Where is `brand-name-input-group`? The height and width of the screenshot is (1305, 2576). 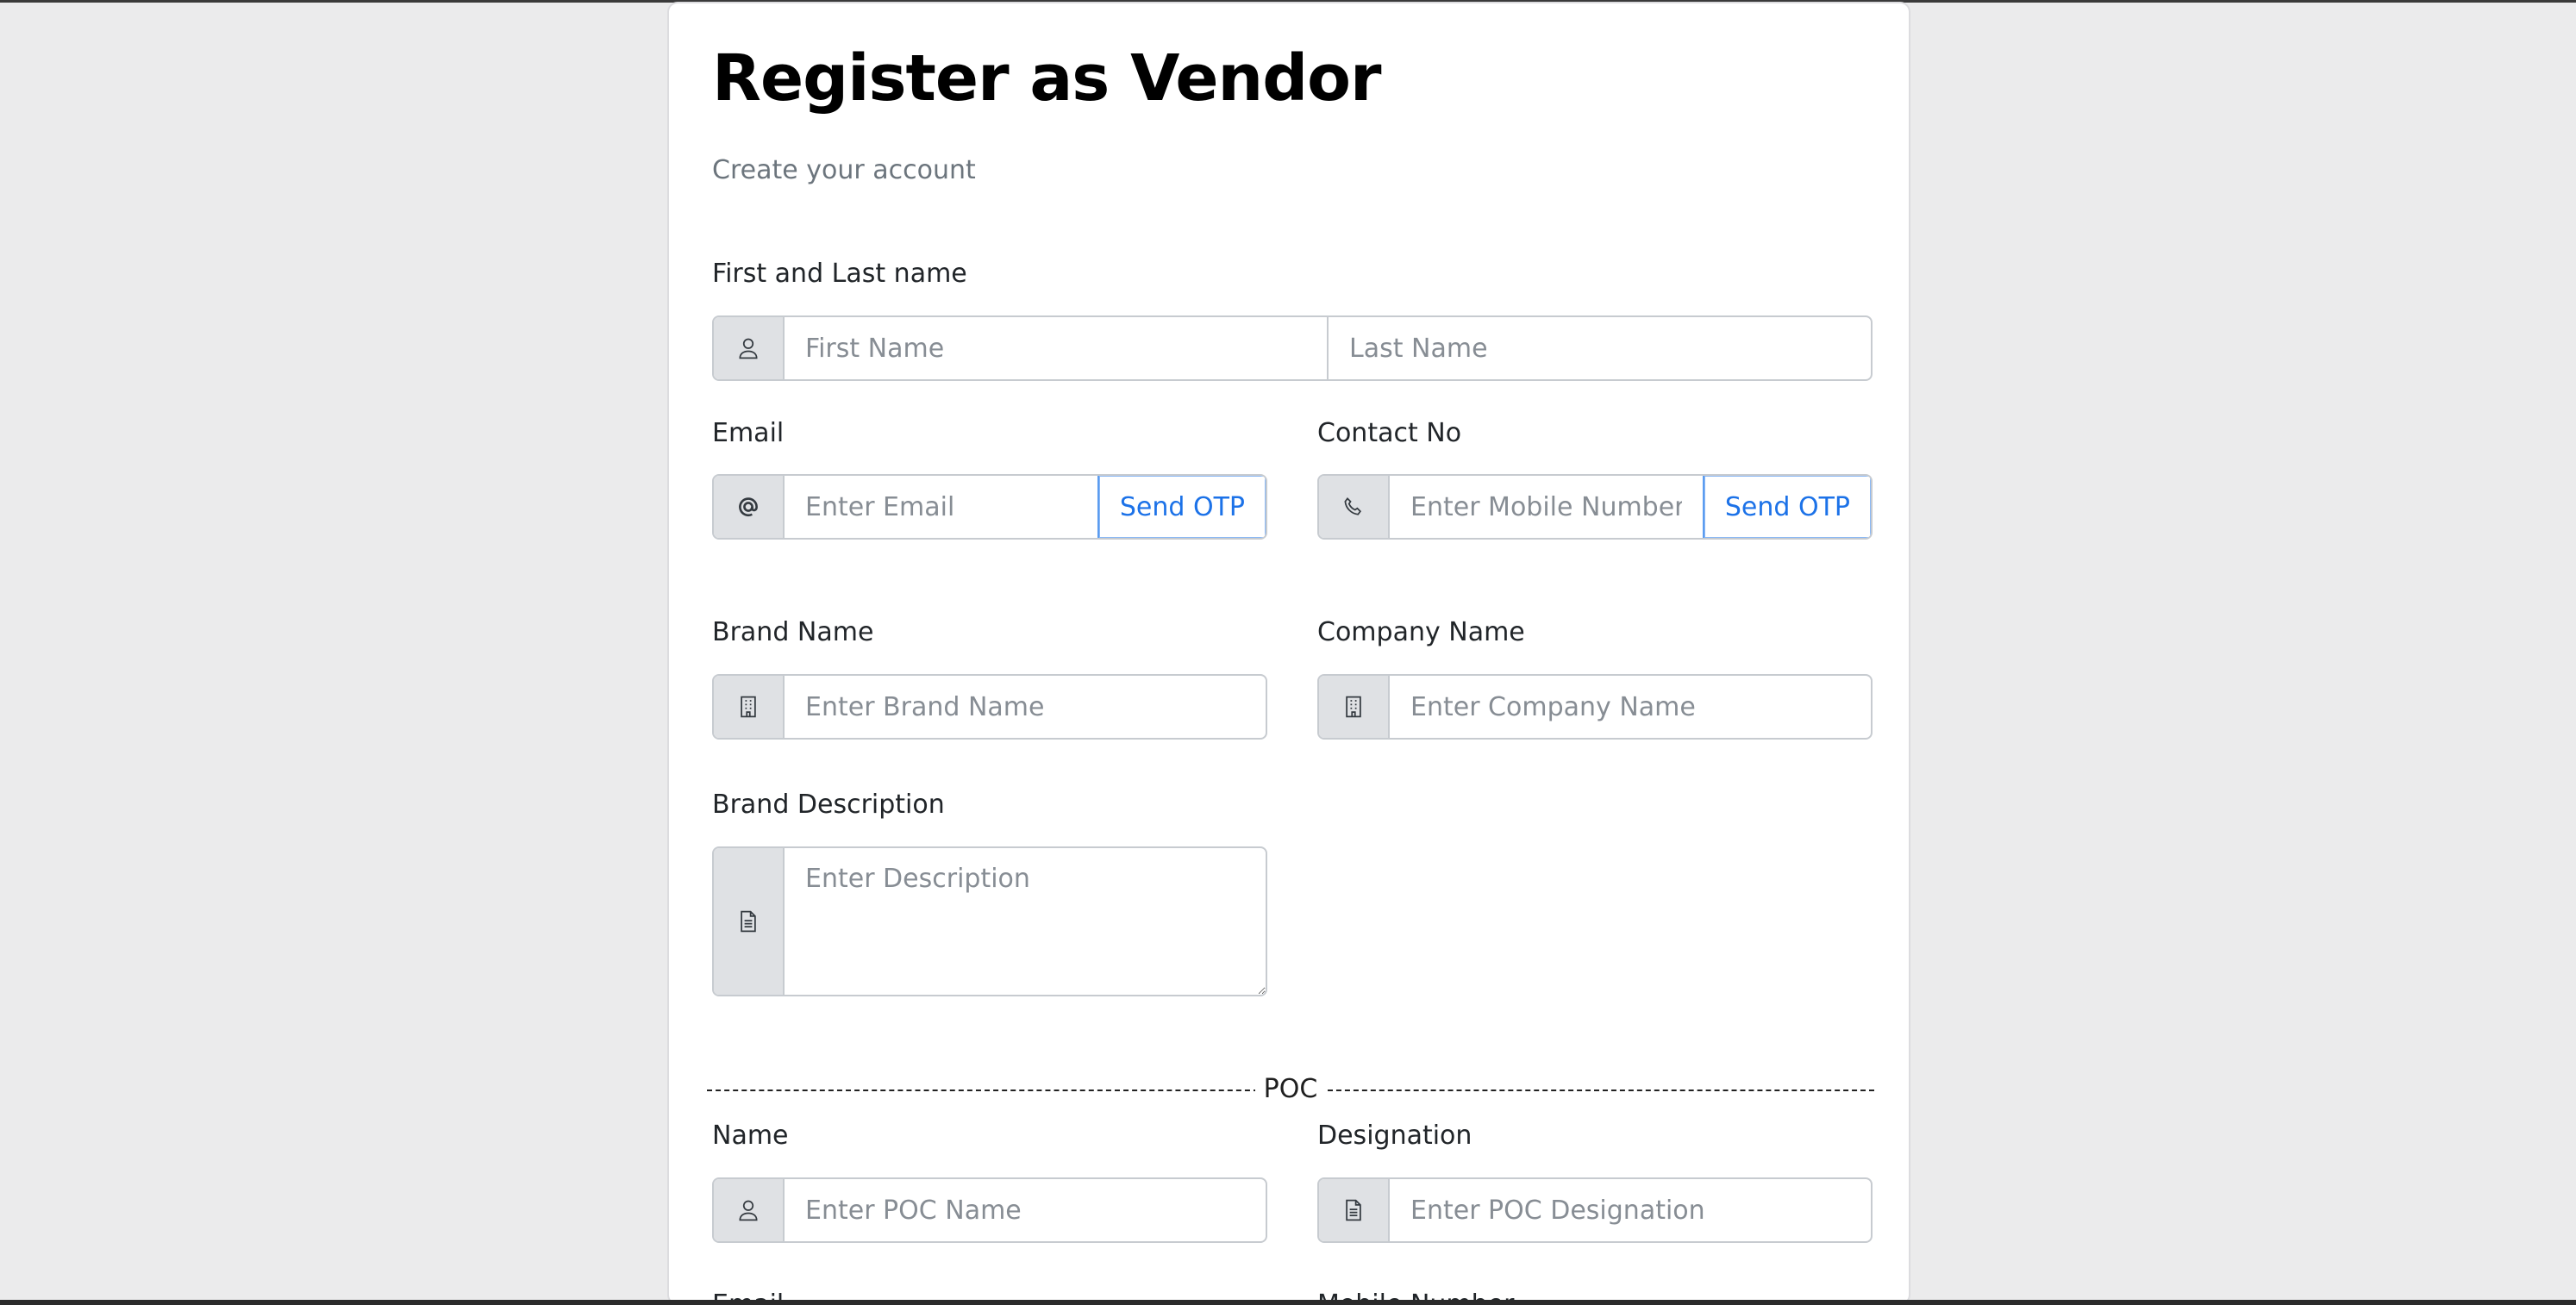
brand-name-input-group is located at coordinates (990, 707).